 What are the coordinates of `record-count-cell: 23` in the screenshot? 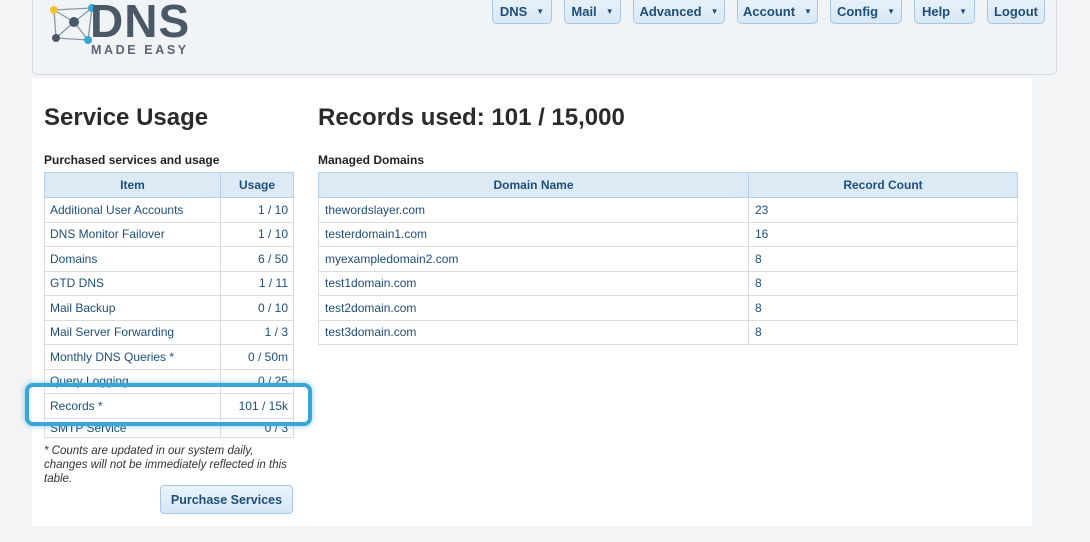 It's located at (883, 210).